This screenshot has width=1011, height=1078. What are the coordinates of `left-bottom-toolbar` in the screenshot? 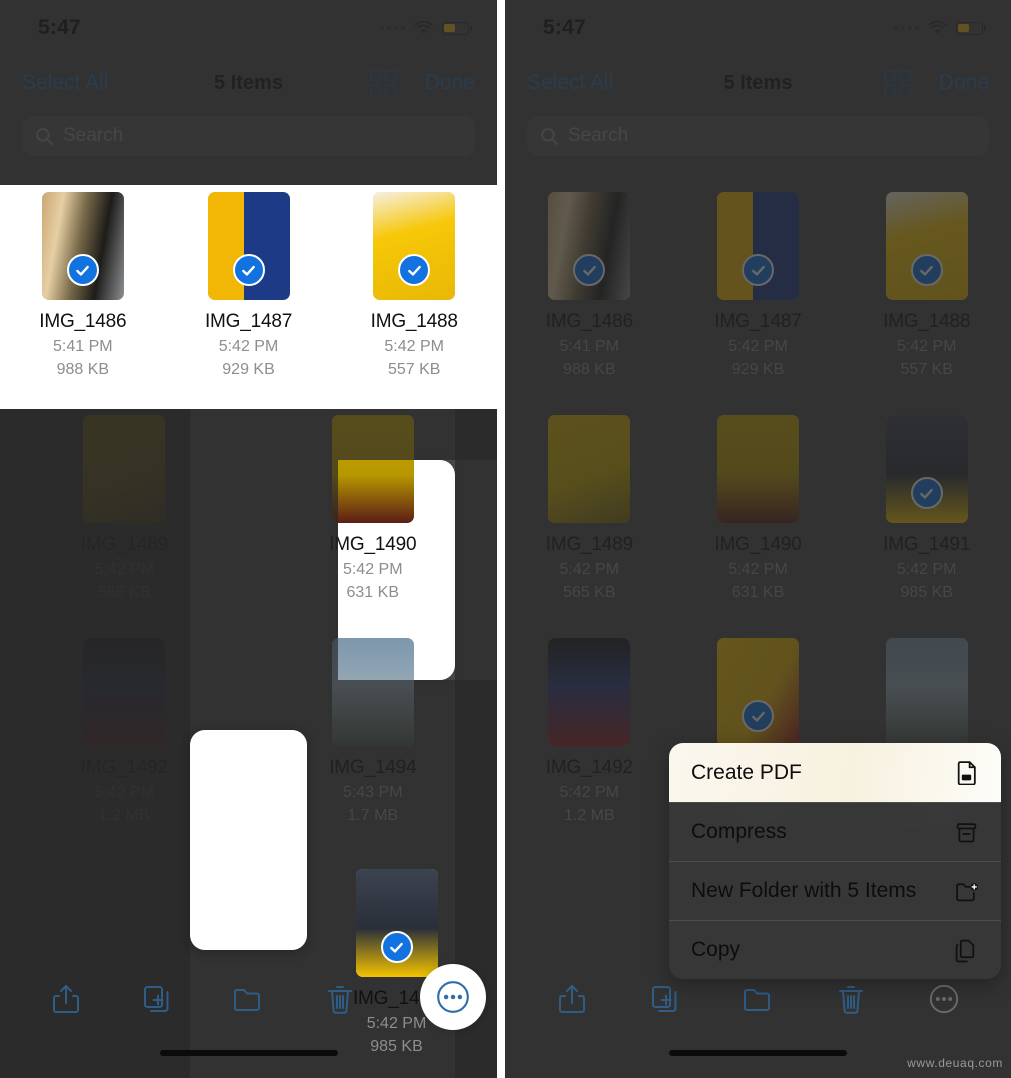 It's located at (248, 1019).